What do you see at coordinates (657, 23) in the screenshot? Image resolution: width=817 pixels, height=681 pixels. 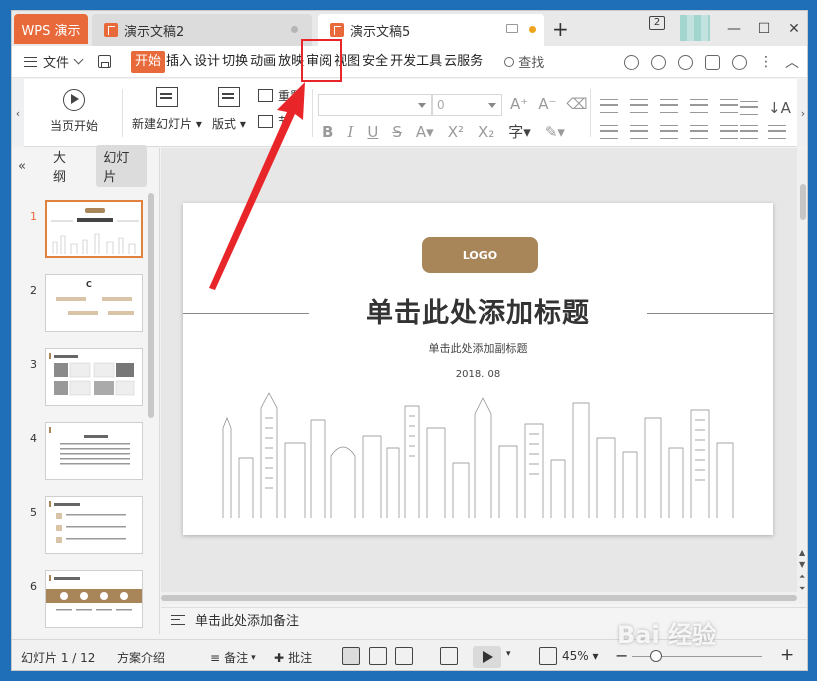 I see `window-count-badge: 2` at bounding box center [657, 23].